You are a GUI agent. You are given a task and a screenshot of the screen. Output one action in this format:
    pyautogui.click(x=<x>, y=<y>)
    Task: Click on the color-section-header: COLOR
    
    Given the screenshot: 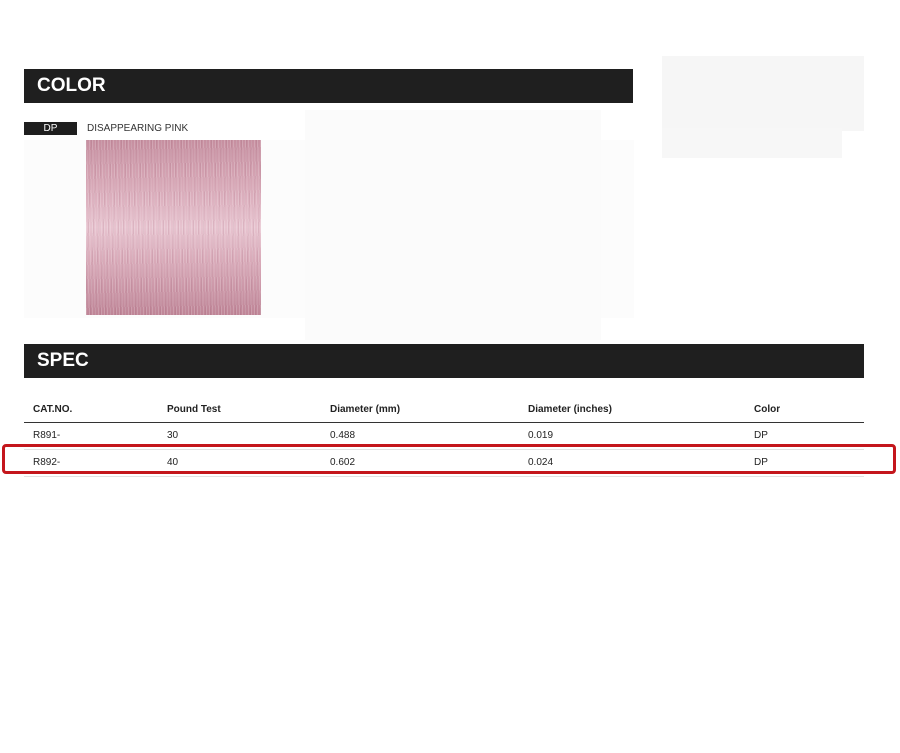 What is the action you would take?
    pyautogui.click(x=328, y=86)
    